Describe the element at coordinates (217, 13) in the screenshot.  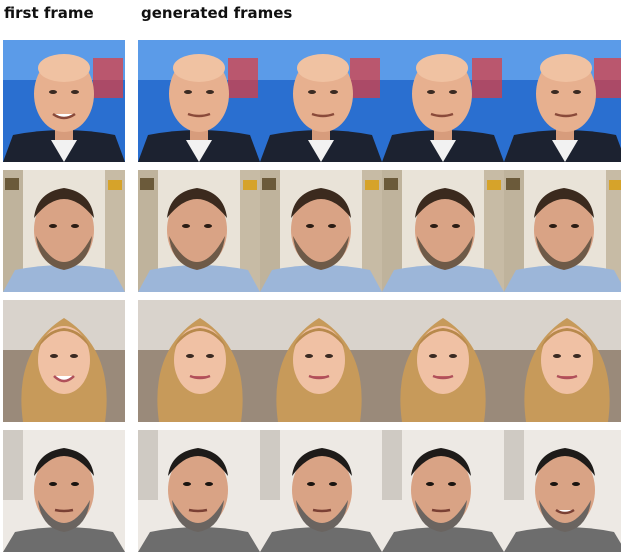
I see `generated-frames-heading: generated frames` at that location.